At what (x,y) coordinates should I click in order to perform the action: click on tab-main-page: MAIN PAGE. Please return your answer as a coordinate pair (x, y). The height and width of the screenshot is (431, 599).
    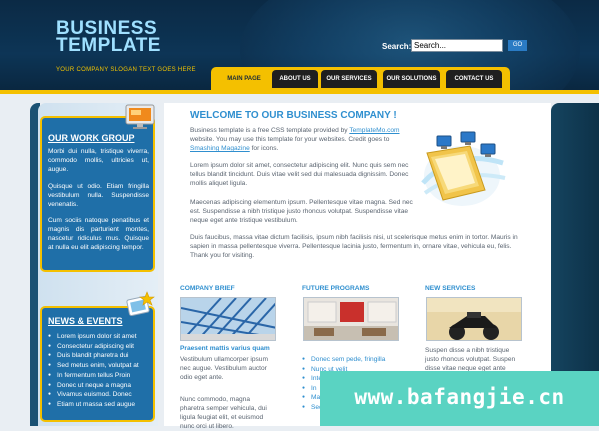
    Looking at the image, I should click on (244, 79).